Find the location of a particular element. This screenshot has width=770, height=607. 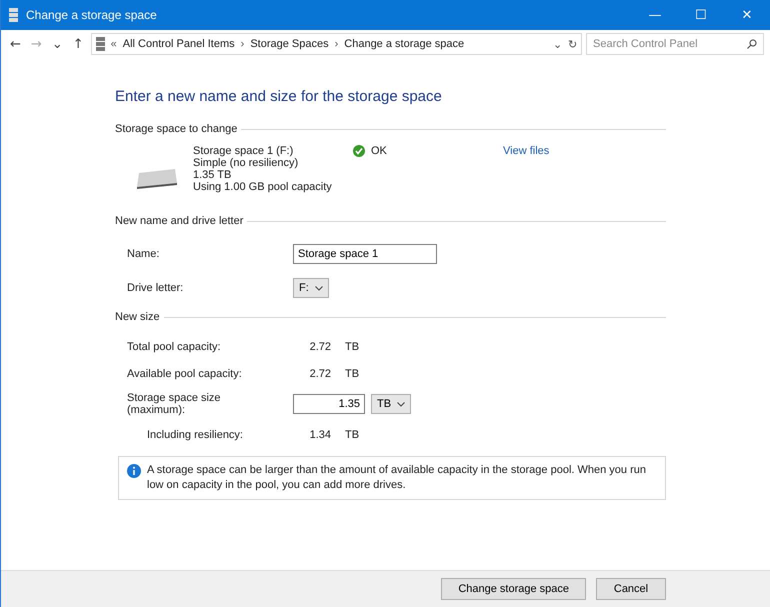

refresh-button: ↻ is located at coordinates (572, 44).